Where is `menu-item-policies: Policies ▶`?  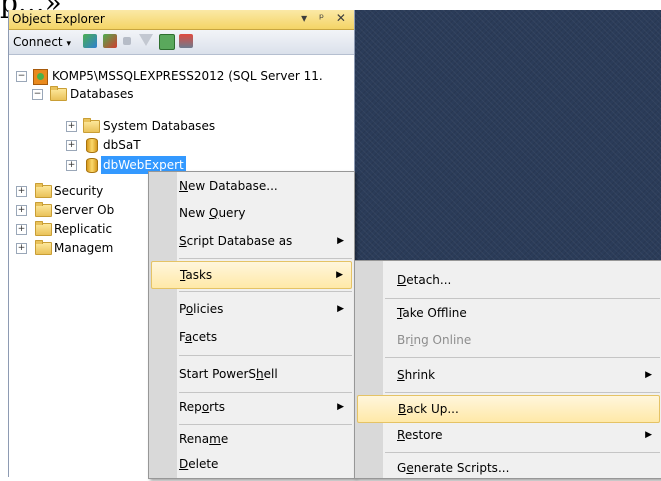
menu-item-policies: Policies ▶ is located at coordinates (251, 309).